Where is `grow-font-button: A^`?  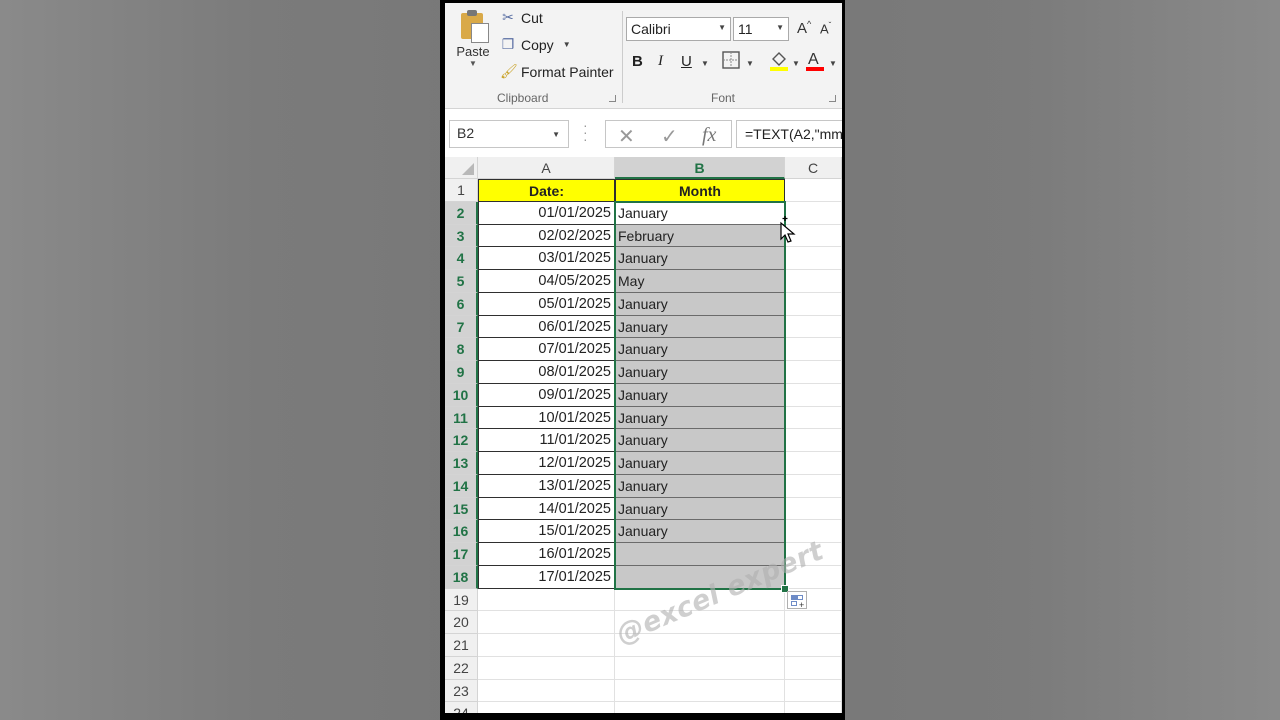 grow-font-button: A^ is located at coordinates (804, 28).